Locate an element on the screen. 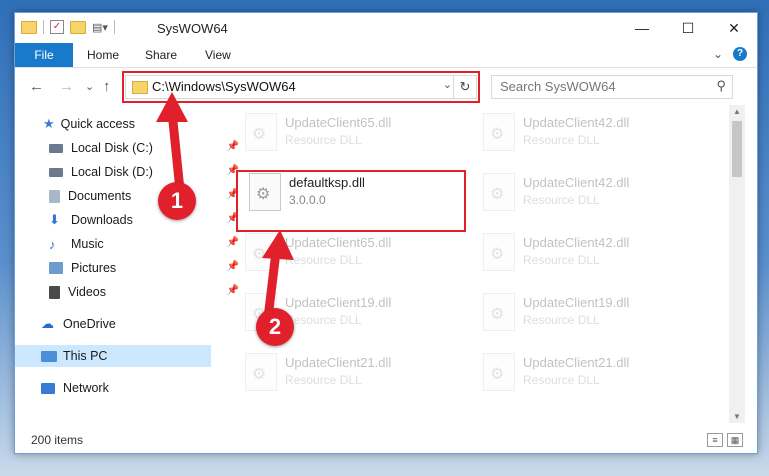 The height and width of the screenshot is (476, 769). window-title: SysWOW64 is located at coordinates (192, 28).